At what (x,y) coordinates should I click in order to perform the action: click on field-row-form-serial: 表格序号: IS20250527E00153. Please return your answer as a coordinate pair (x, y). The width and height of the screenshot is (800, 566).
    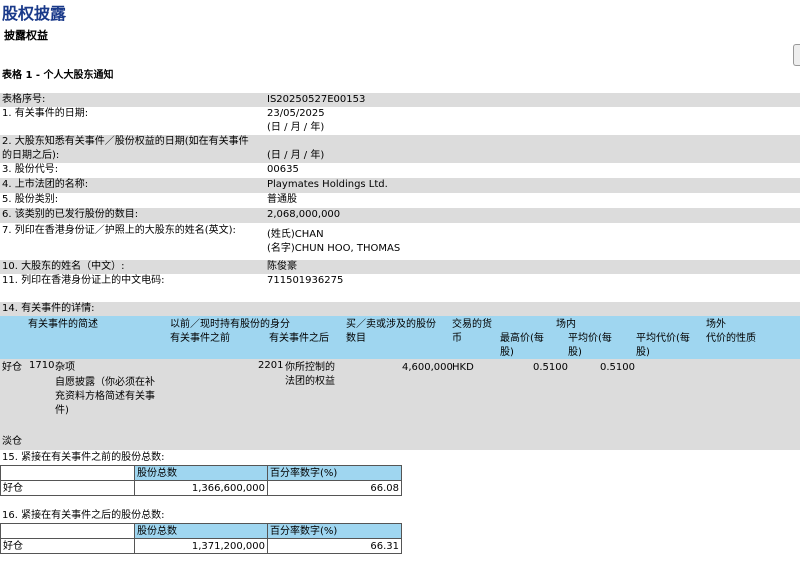
    Looking at the image, I should click on (400, 100).